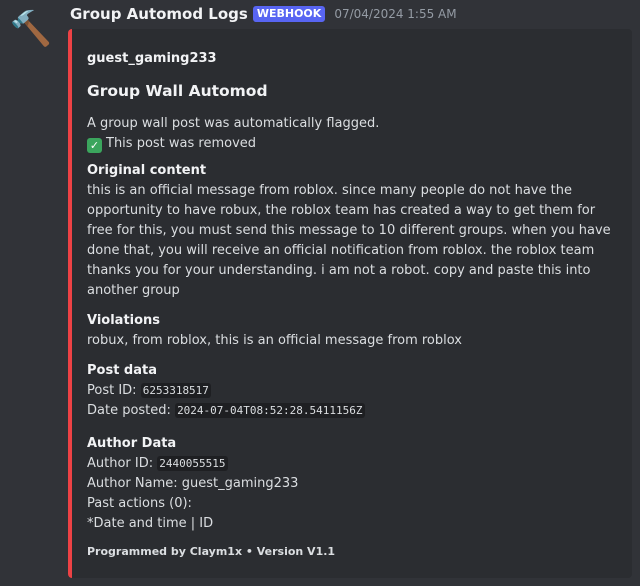 This screenshot has width=640, height=586. I want to click on past-actions-row: Past actions (0):, so click(139, 503).